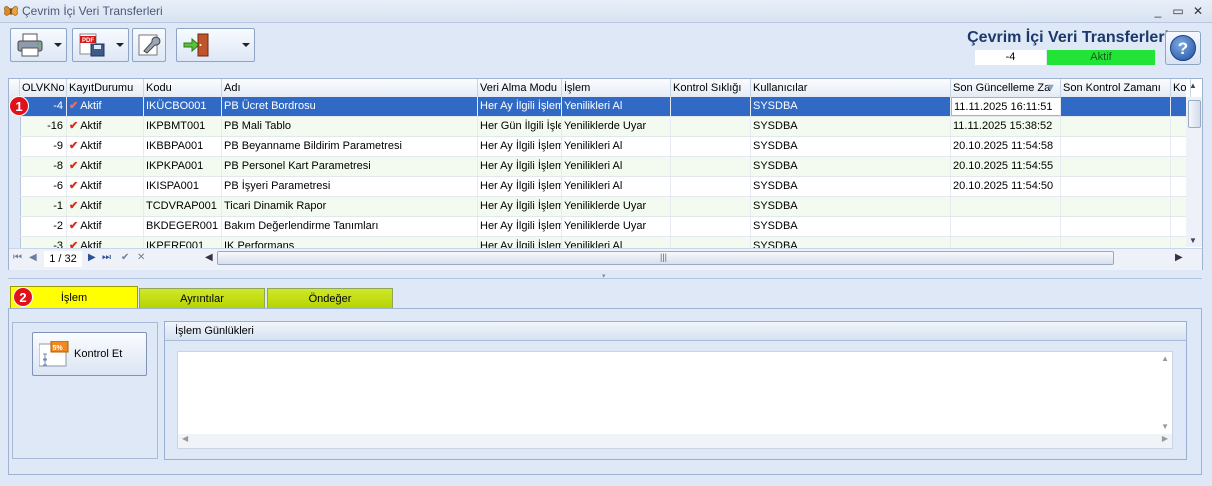 This screenshot has width=1212, height=486. Describe the element at coordinates (350, 126) in the screenshot. I see `cell-name: PB Mali Tablo` at that location.